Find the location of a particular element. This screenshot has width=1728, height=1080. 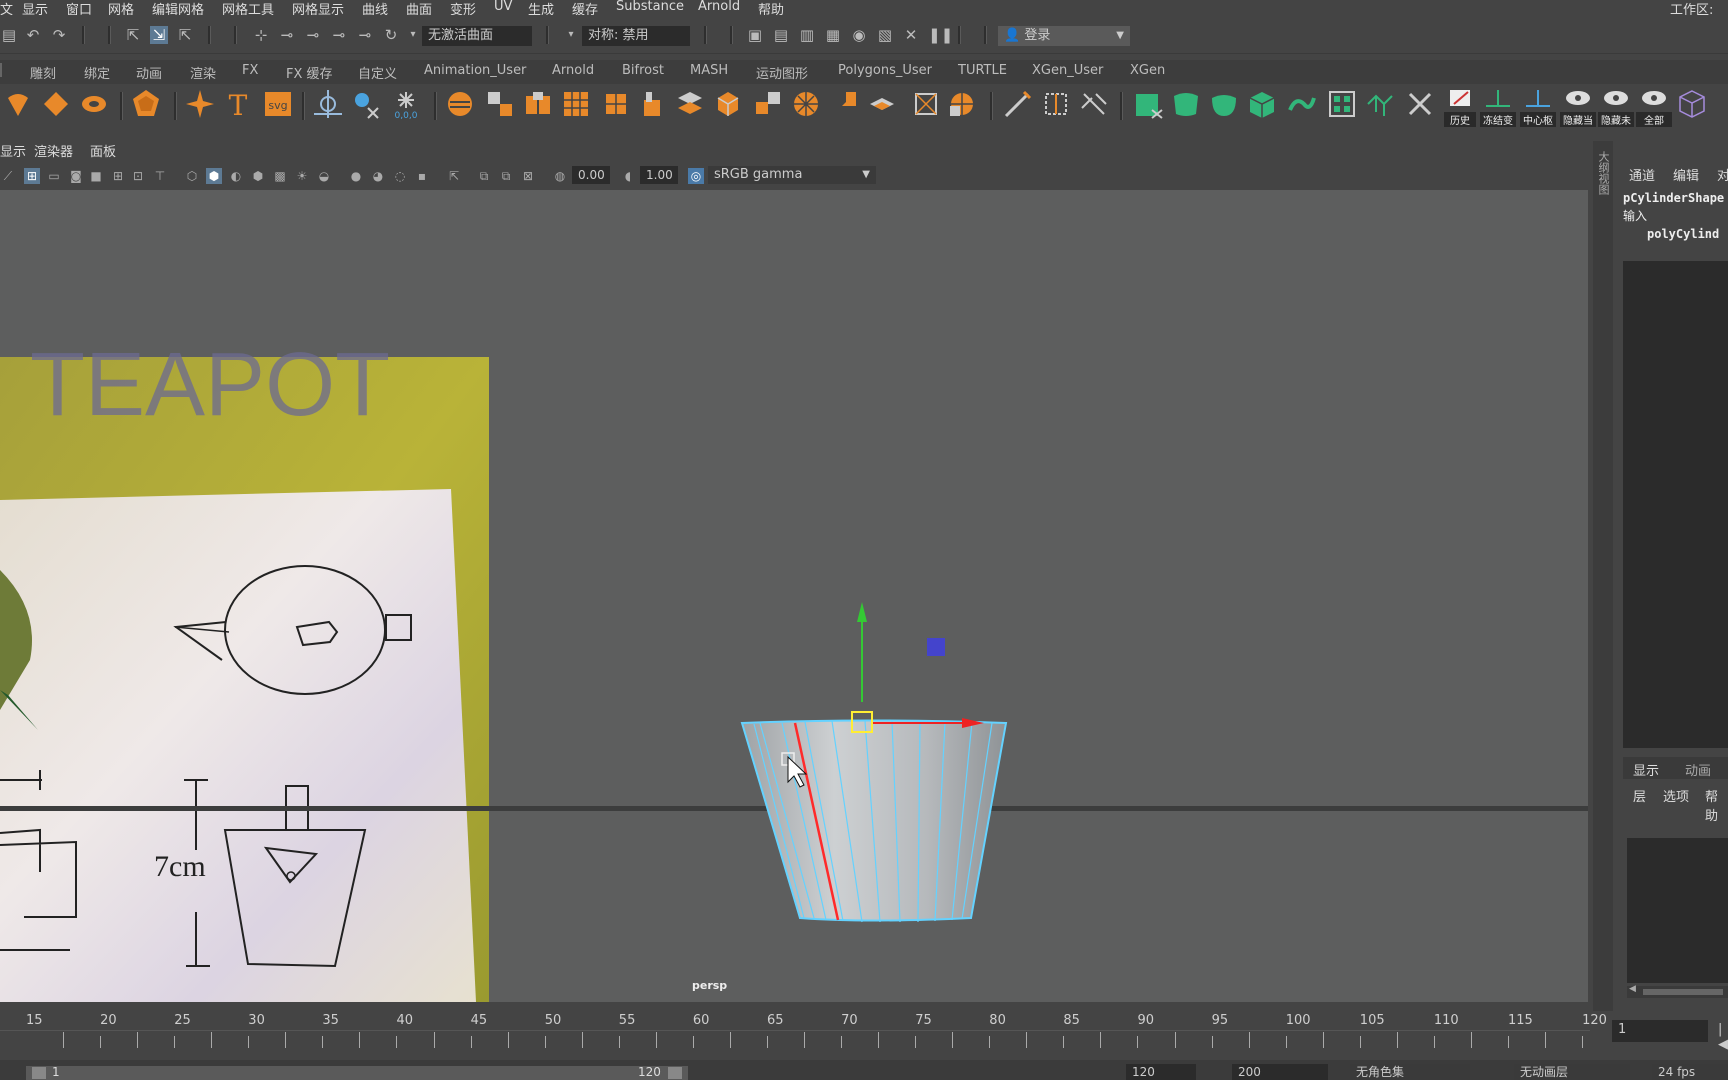

edge-loop-icon is located at coordinates (1056, 104).